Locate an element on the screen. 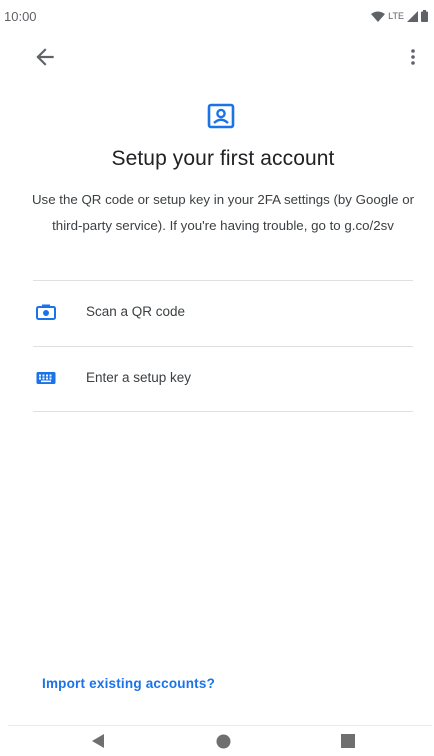  divider is located at coordinates (223, 411).